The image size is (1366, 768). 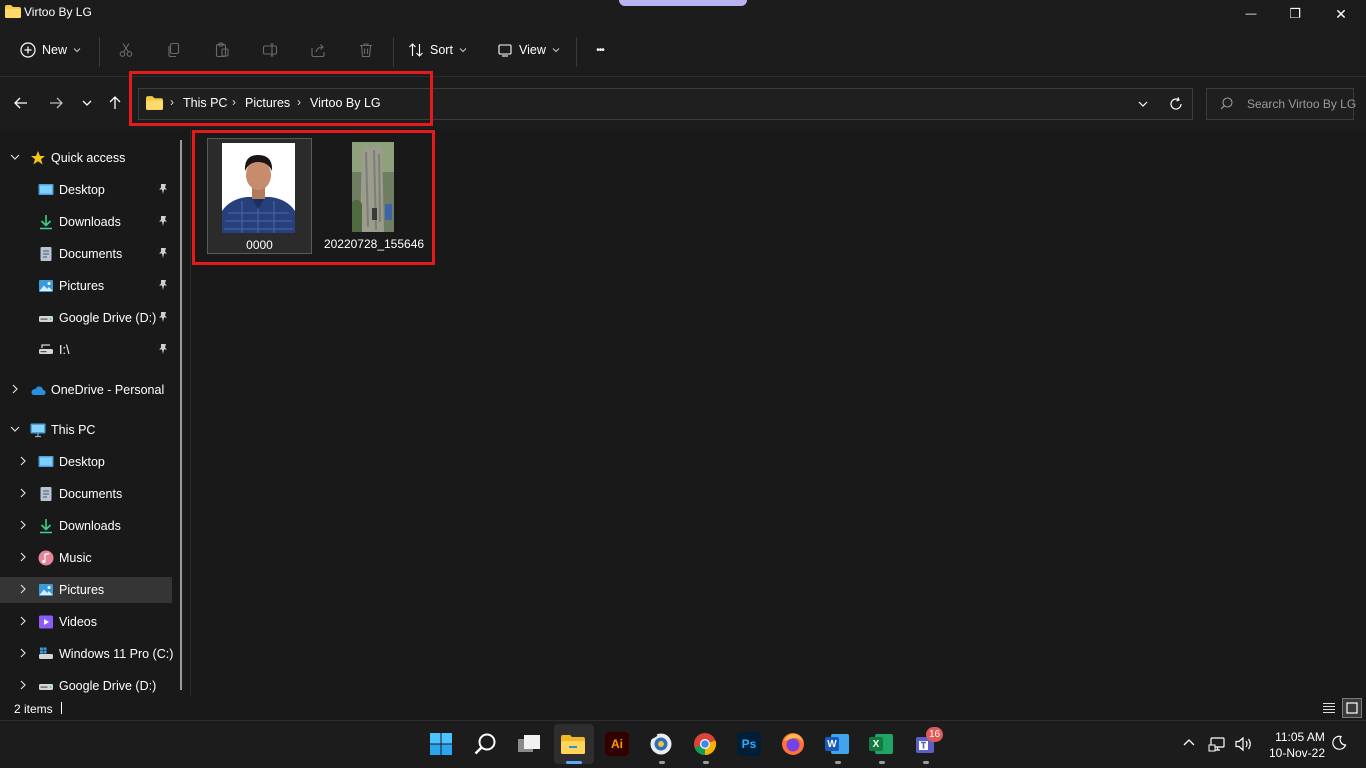 I want to click on taskbar, so click(x=683, y=744).